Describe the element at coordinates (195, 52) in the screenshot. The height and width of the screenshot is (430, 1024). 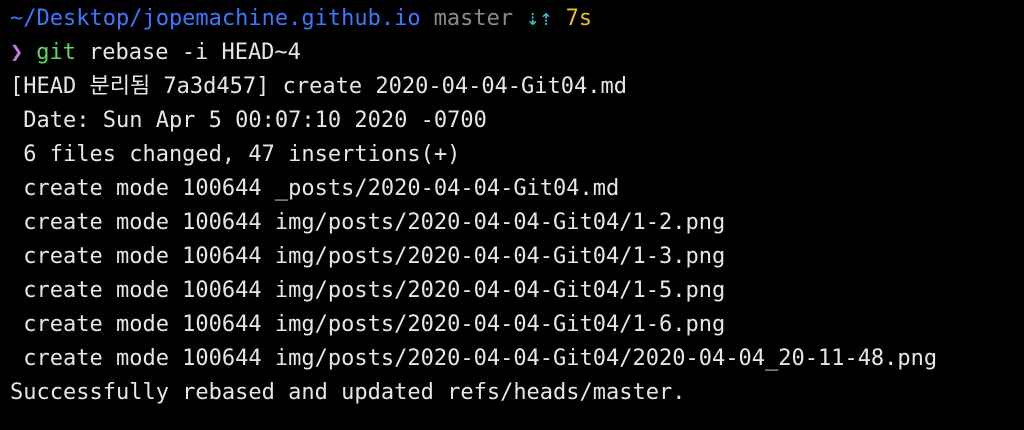
I see `command-args: rebase -i HEAD~4` at that location.